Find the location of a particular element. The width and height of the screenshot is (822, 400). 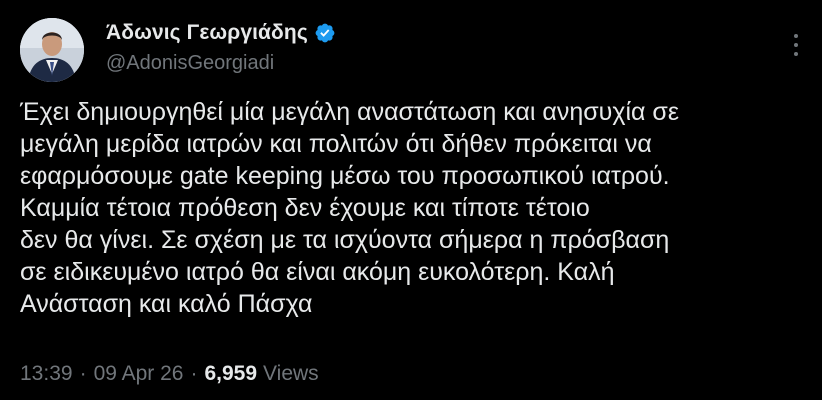

author-name-row: Άδωνις Γεωργιάδης is located at coordinates (221, 33).